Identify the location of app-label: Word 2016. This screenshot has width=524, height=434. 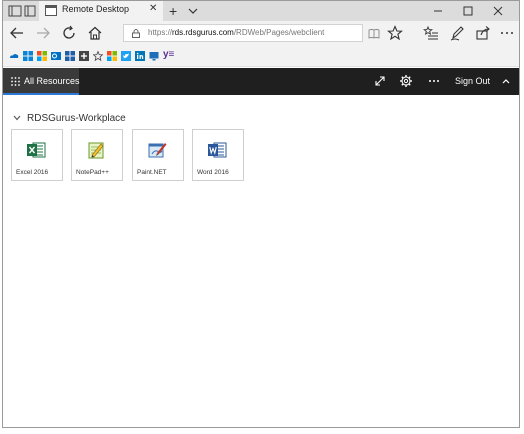
(213, 172).